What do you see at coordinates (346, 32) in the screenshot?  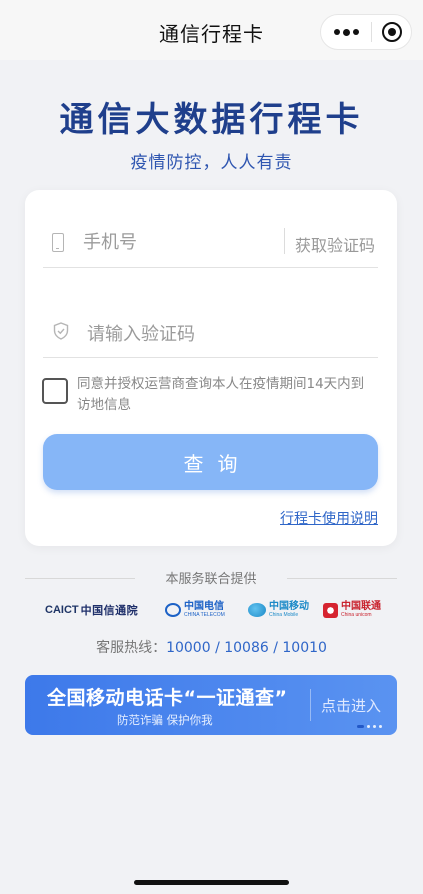 I see `more-dots-icon` at bounding box center [346, 32].